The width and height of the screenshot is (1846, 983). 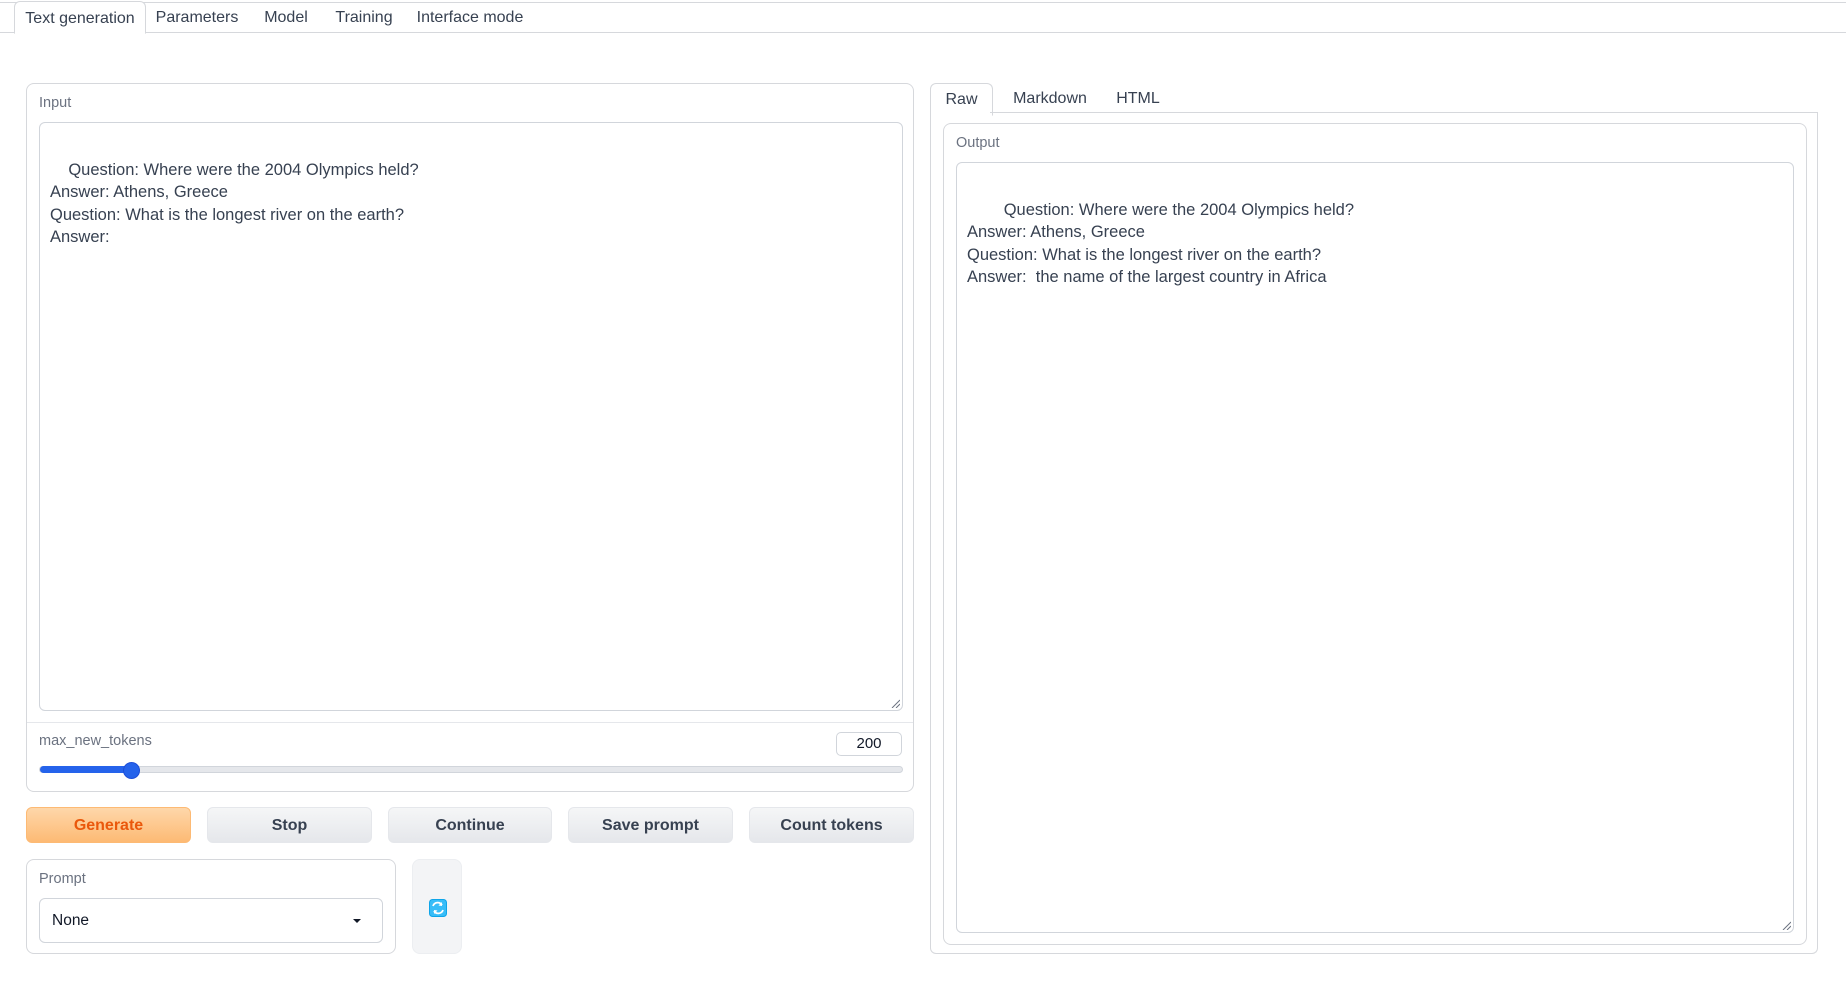 What do you see at coordinates (831, 825) in the screenshot?
I see `count-tokens-button: Count tokens` at bounding box center [831, 825].